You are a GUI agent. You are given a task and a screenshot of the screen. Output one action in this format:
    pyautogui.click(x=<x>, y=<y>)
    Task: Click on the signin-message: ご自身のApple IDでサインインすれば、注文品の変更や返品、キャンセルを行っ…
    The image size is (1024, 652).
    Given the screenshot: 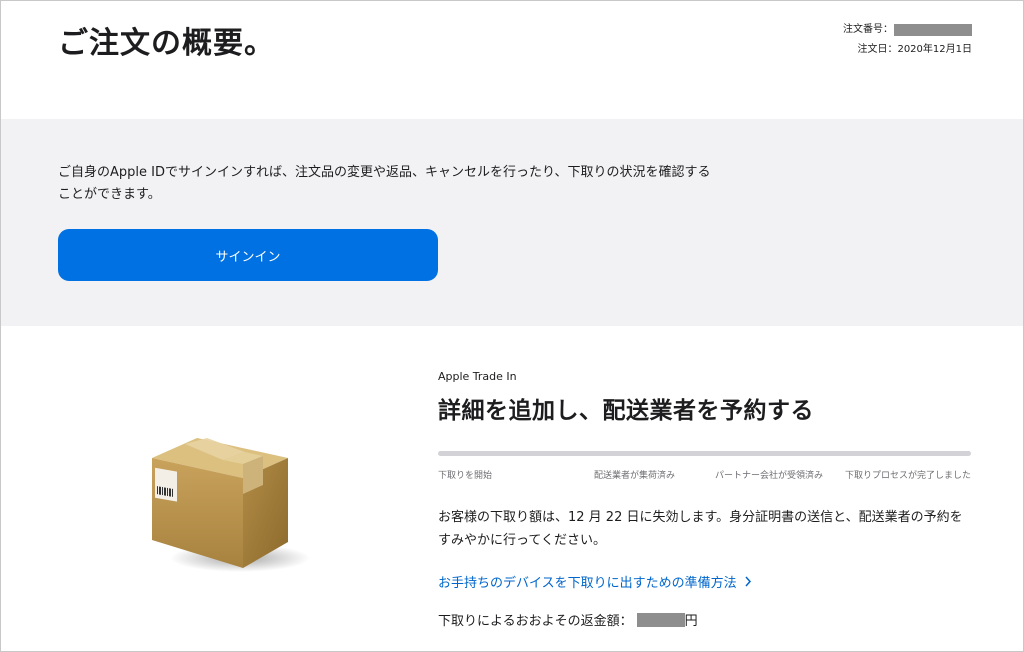 What is the action you would take?
    pyautogui.click(x=384, y=183)
    